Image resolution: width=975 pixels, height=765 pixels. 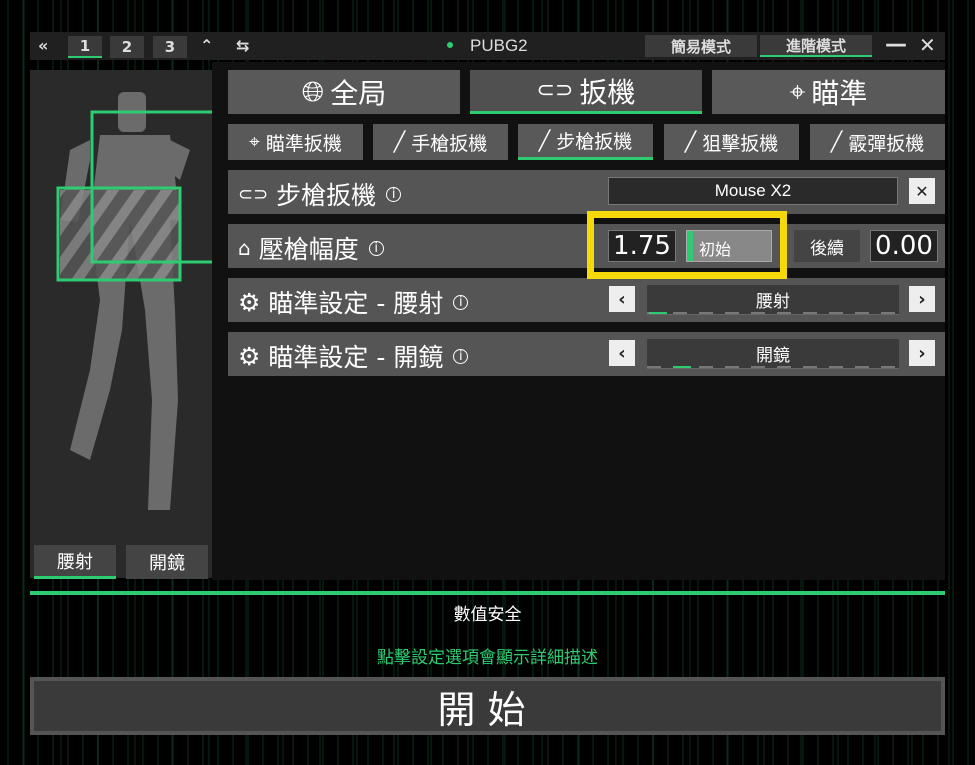 What do you see at coordinates (244, 248) in the screenshot?
I see `weight-icon: ⌂` at bounding box center [244, 248].